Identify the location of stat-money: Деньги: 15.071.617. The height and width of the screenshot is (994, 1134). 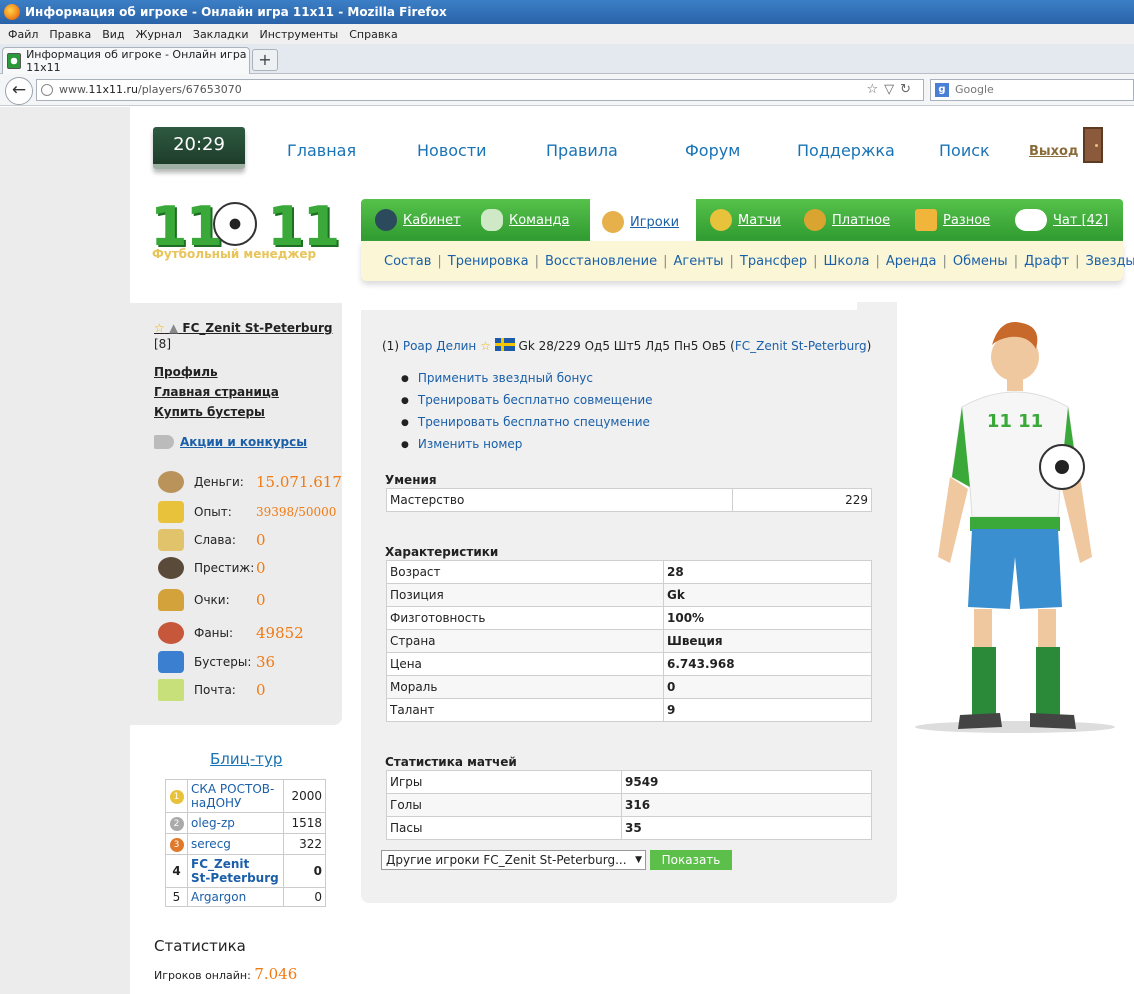
(250, 482).